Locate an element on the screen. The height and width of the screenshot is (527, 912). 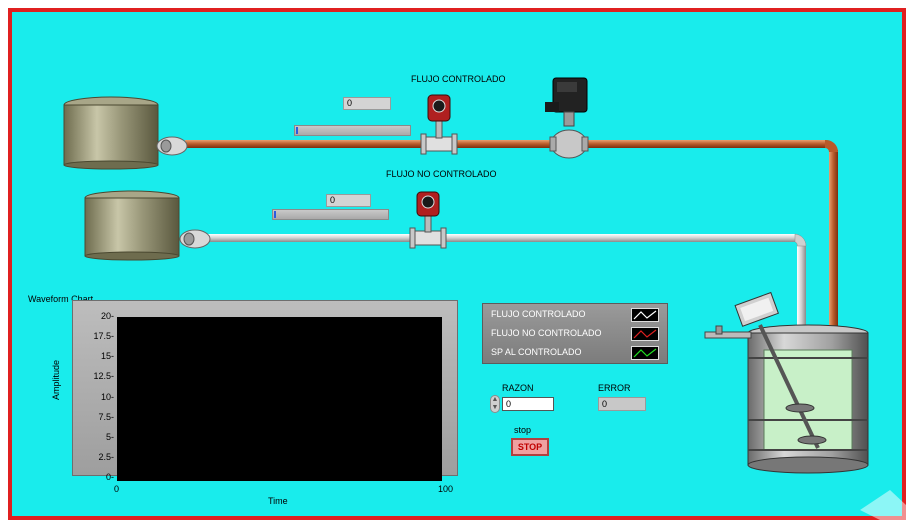
x-tick-100: 100 is located at coordinates (446, 489).